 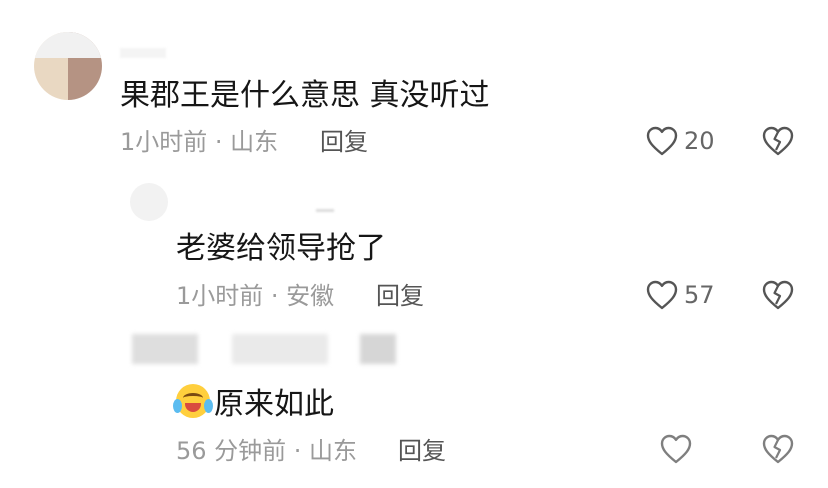 I want to click on comment-meta: 56 分钟前 · 山东, so click(x=267, y=451).